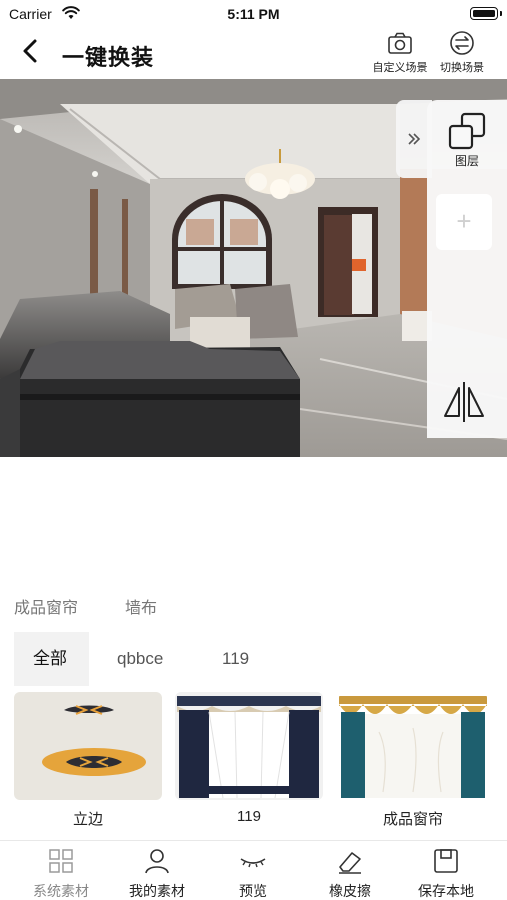  I want to click on page-title: 一键换装, so click(108, 57).